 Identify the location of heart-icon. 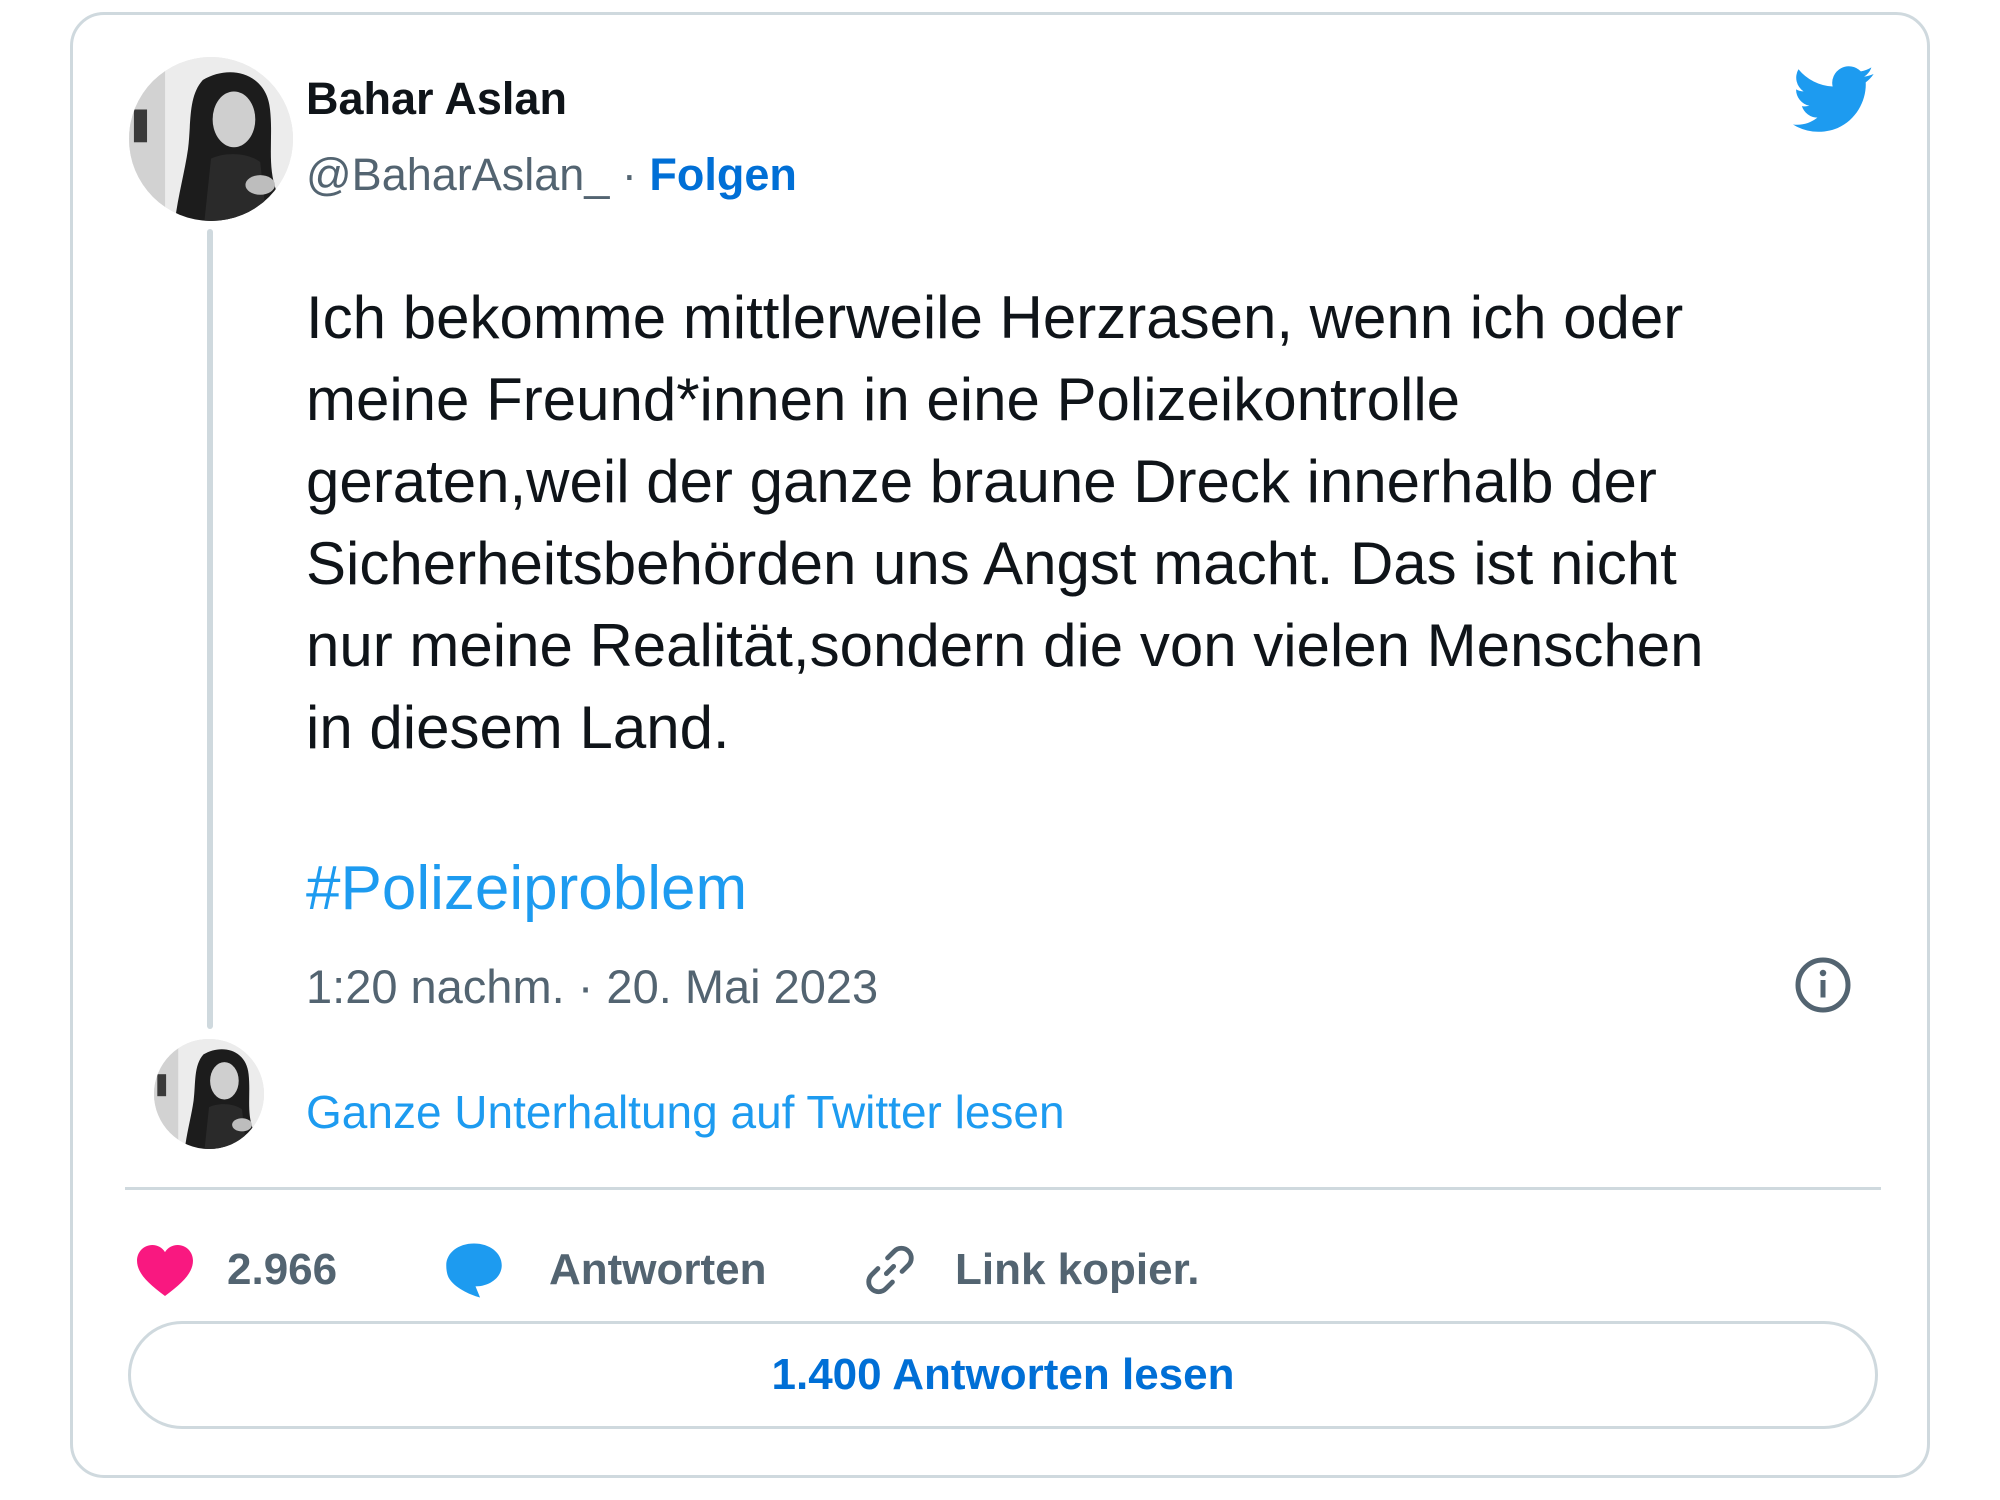
(165, 1270).